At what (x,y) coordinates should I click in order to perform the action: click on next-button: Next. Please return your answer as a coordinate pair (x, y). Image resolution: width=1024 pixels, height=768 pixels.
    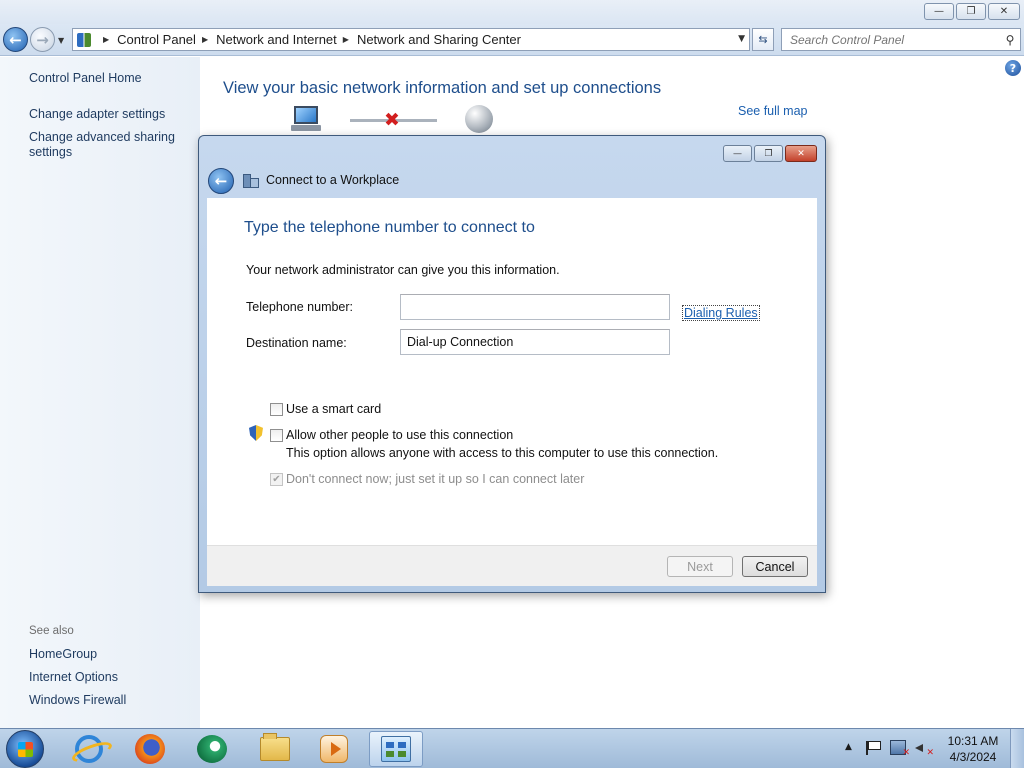
    Looking at the image, I should click on (700, 566).